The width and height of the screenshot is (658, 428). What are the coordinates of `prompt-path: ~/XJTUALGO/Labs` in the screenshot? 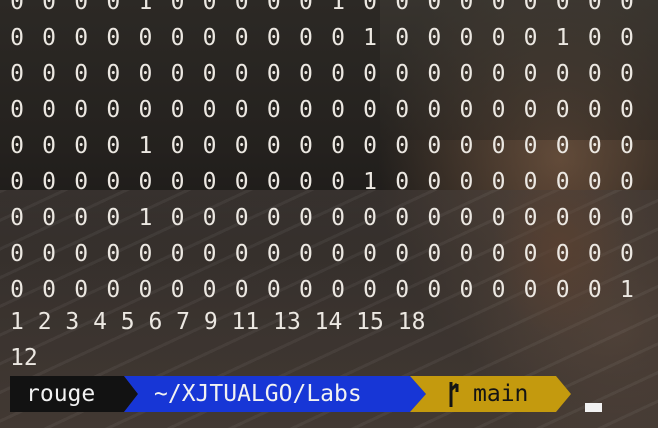 It's located at (258, 394).